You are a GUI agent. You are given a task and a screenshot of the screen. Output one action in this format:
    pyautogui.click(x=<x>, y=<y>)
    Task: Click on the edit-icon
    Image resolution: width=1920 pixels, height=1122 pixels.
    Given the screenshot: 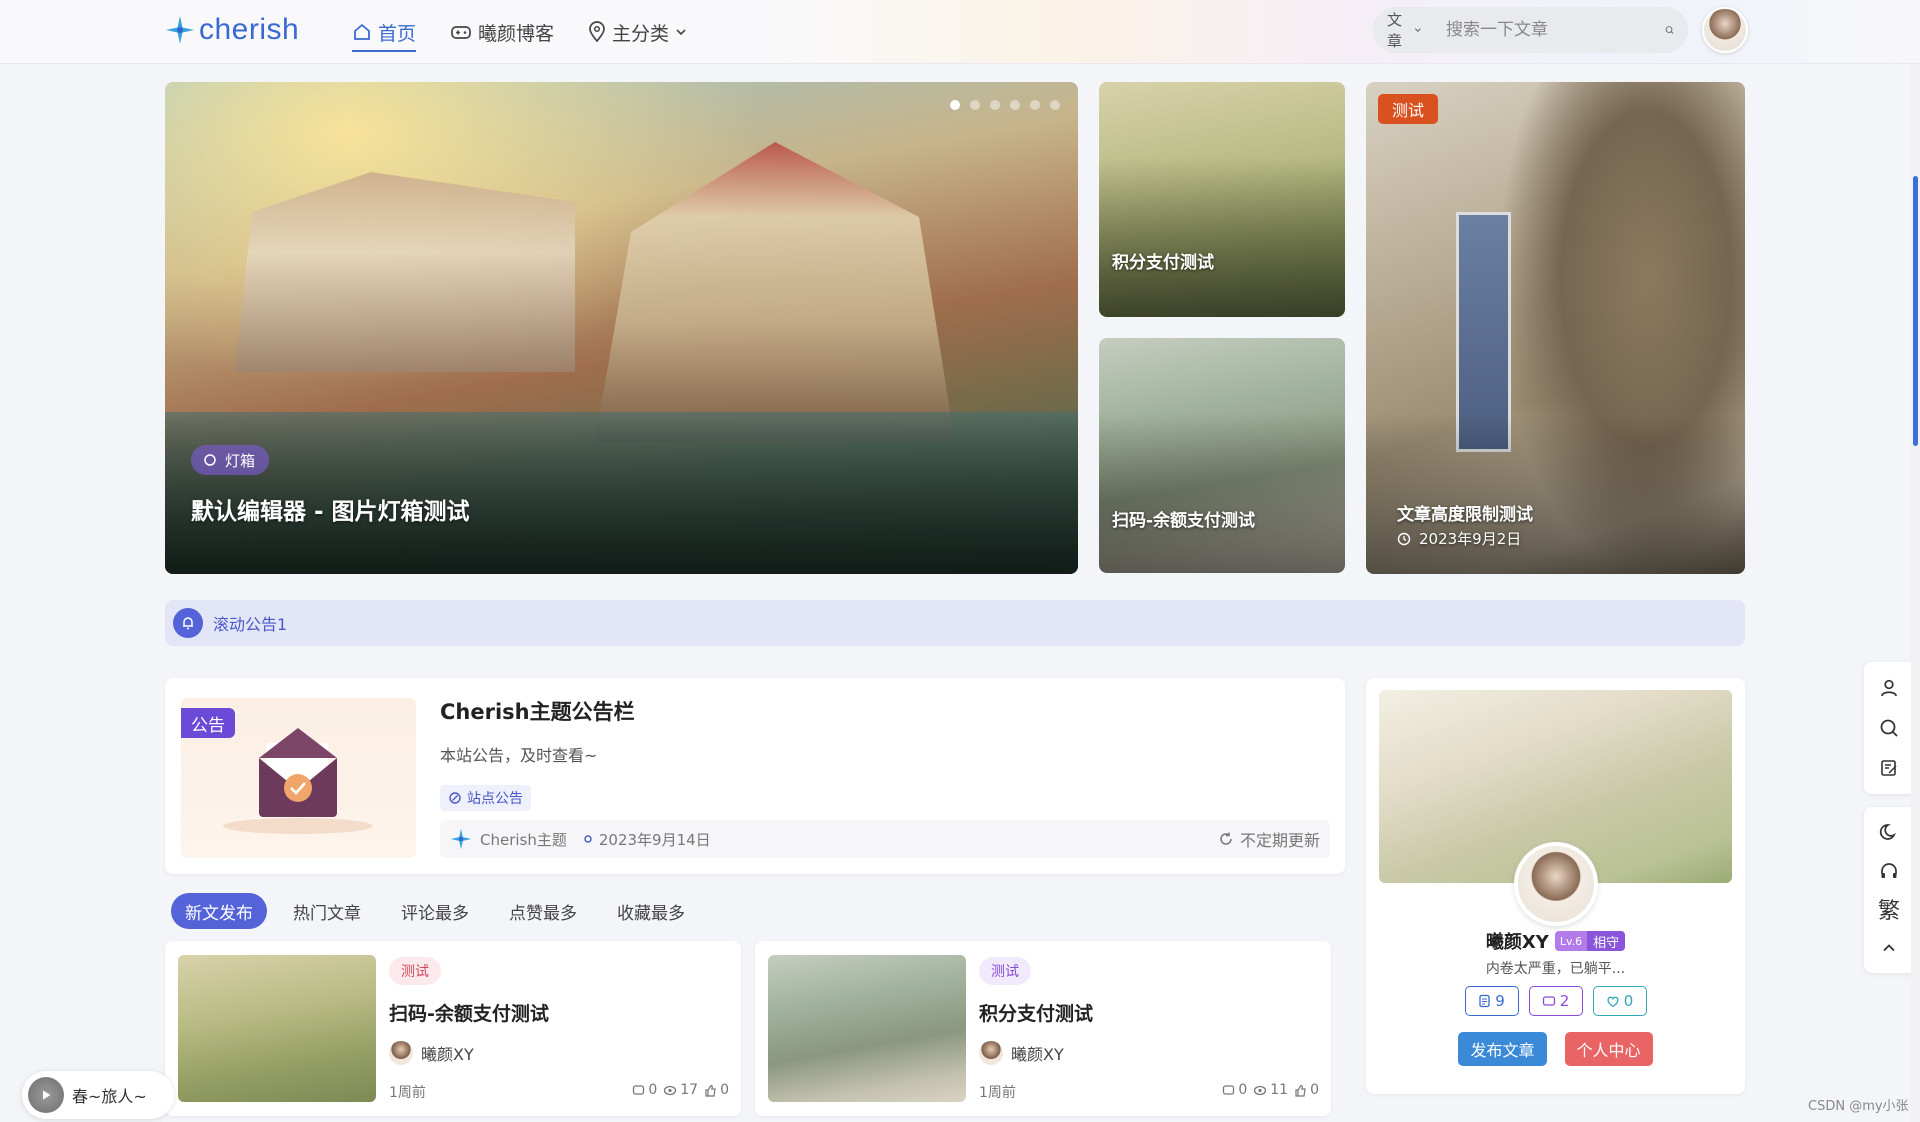 What is the action you would take?
    pyautogui.click(x=1889, y=768)
    